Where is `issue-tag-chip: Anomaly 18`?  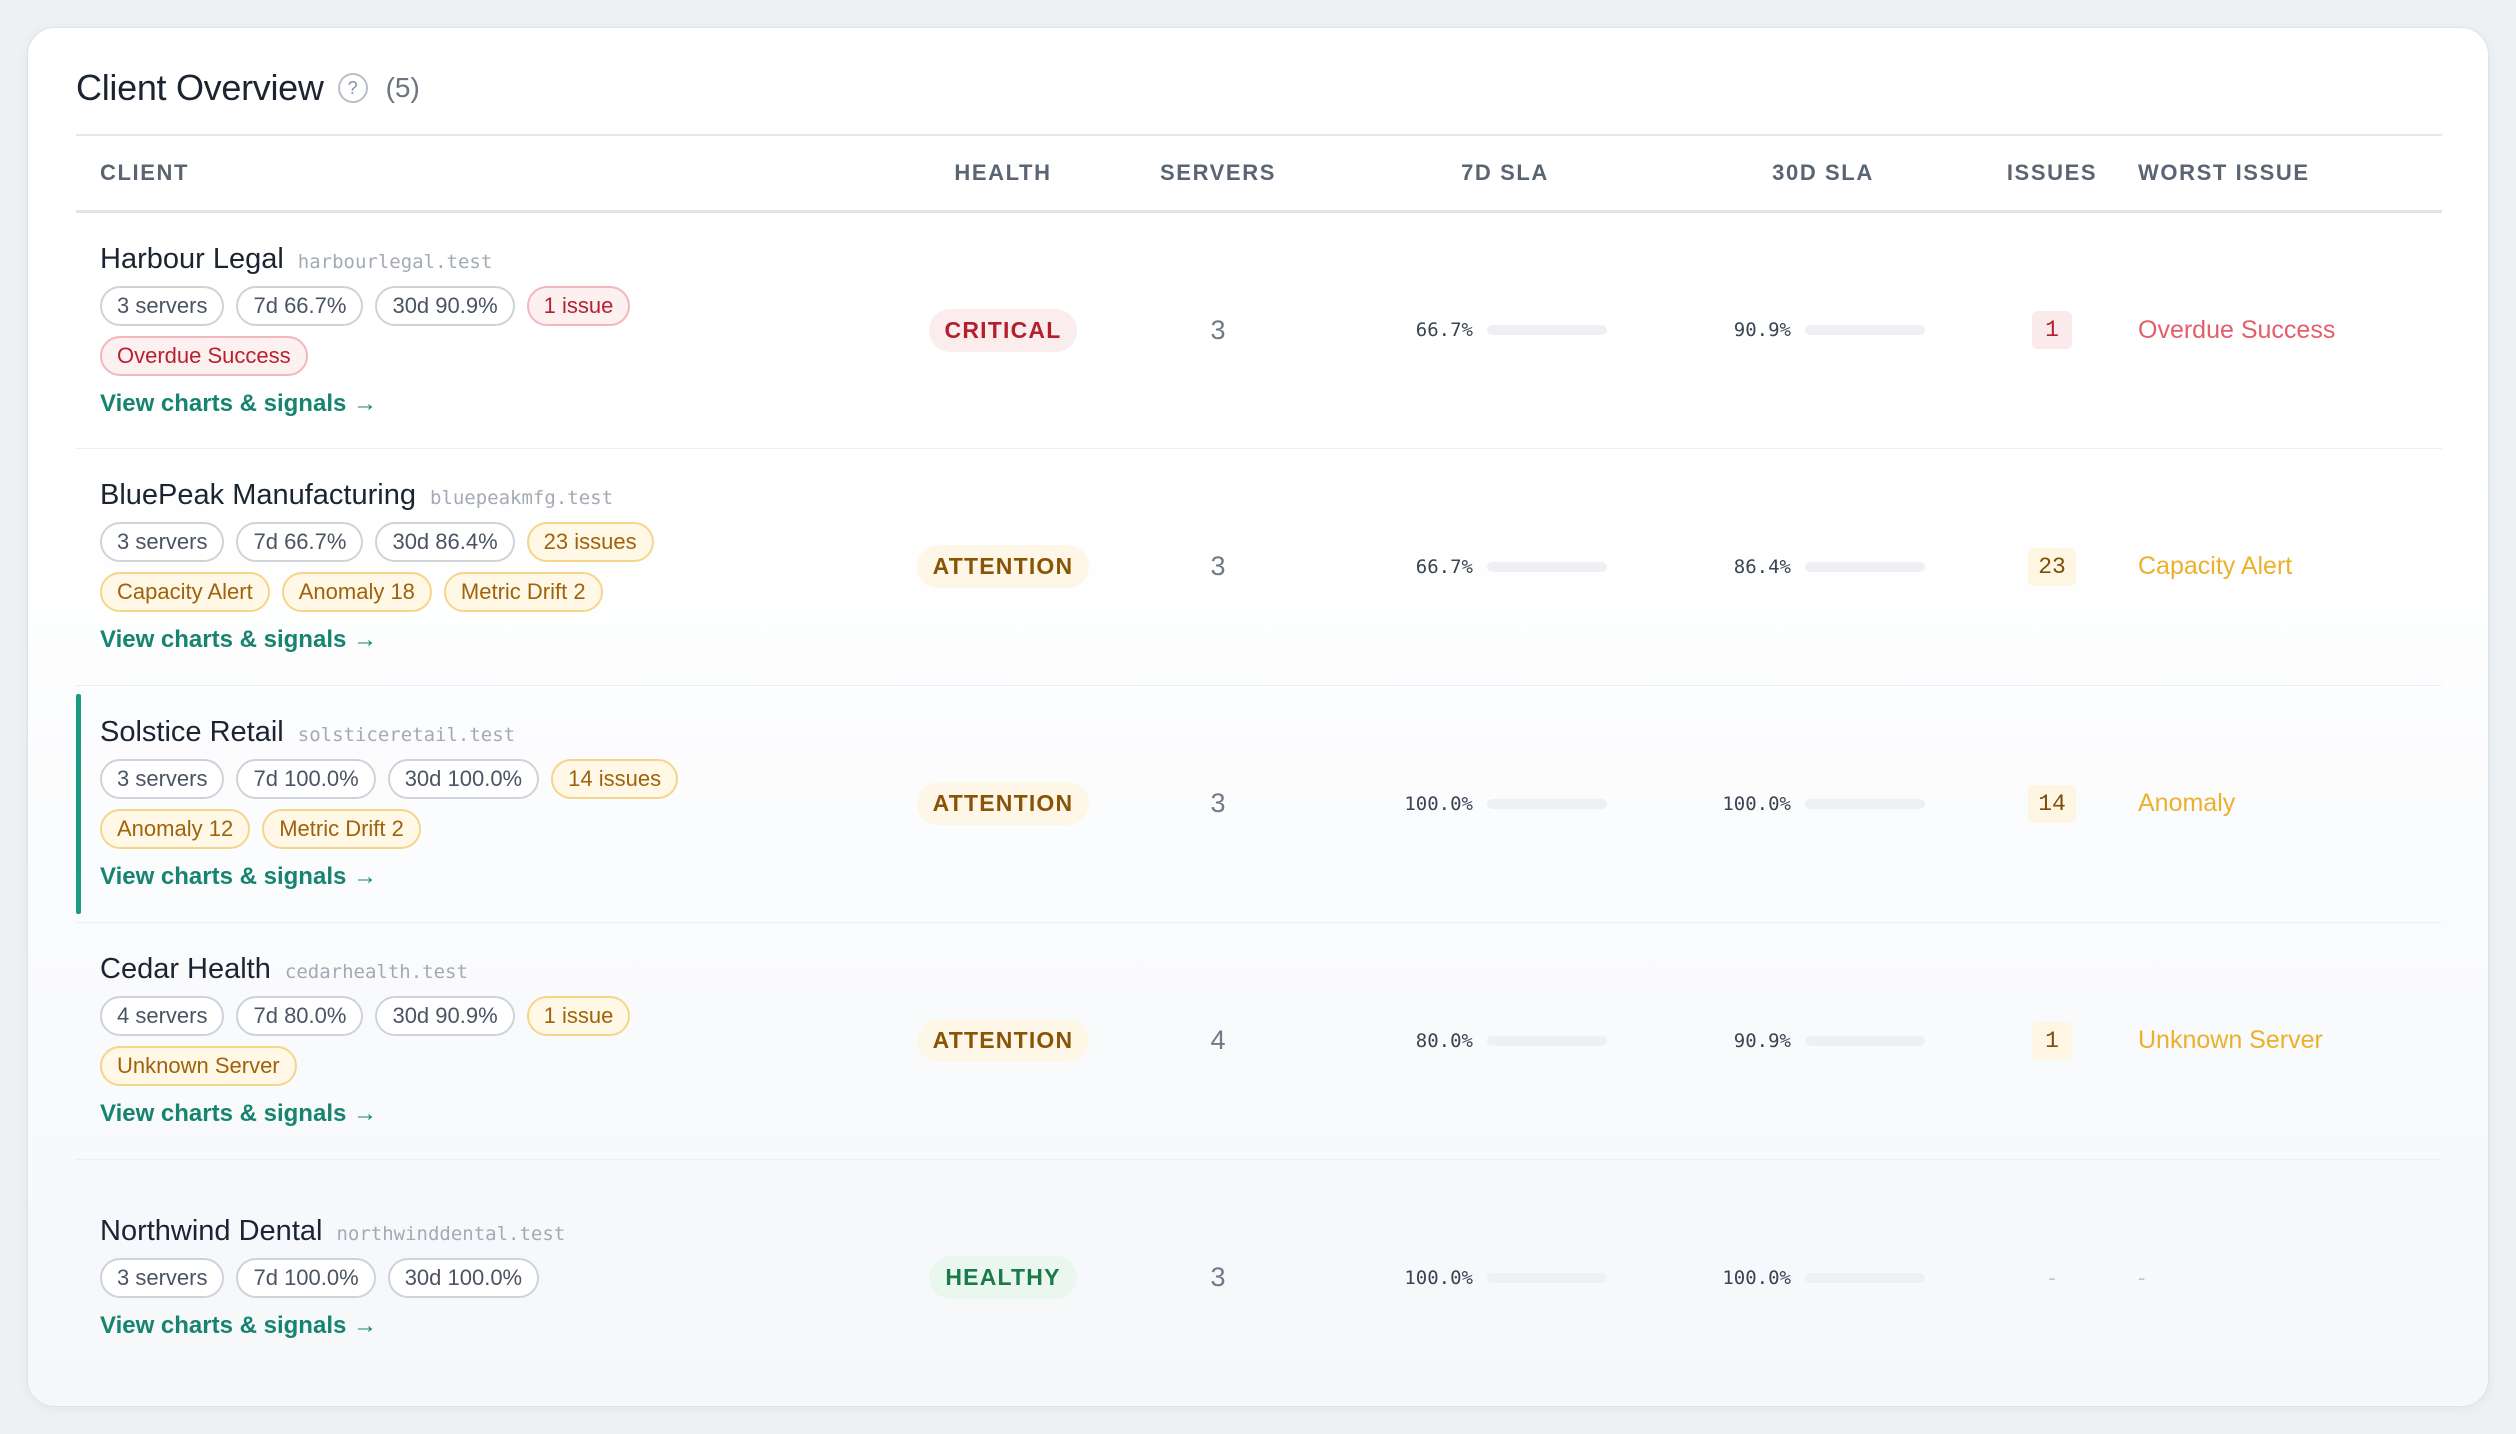
issue-tag-chip: Anomaly 18 is located at coordinates (356, 592).